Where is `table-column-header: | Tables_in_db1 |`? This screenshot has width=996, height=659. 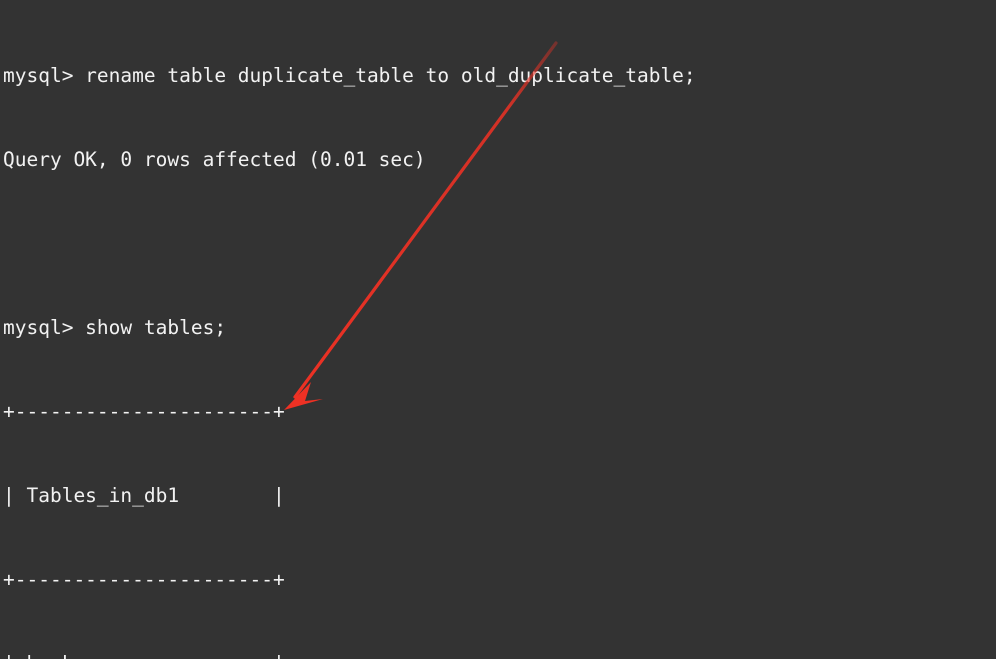 table-column-header: | Tables_in_db1 | is located at coordinates (144, 495).